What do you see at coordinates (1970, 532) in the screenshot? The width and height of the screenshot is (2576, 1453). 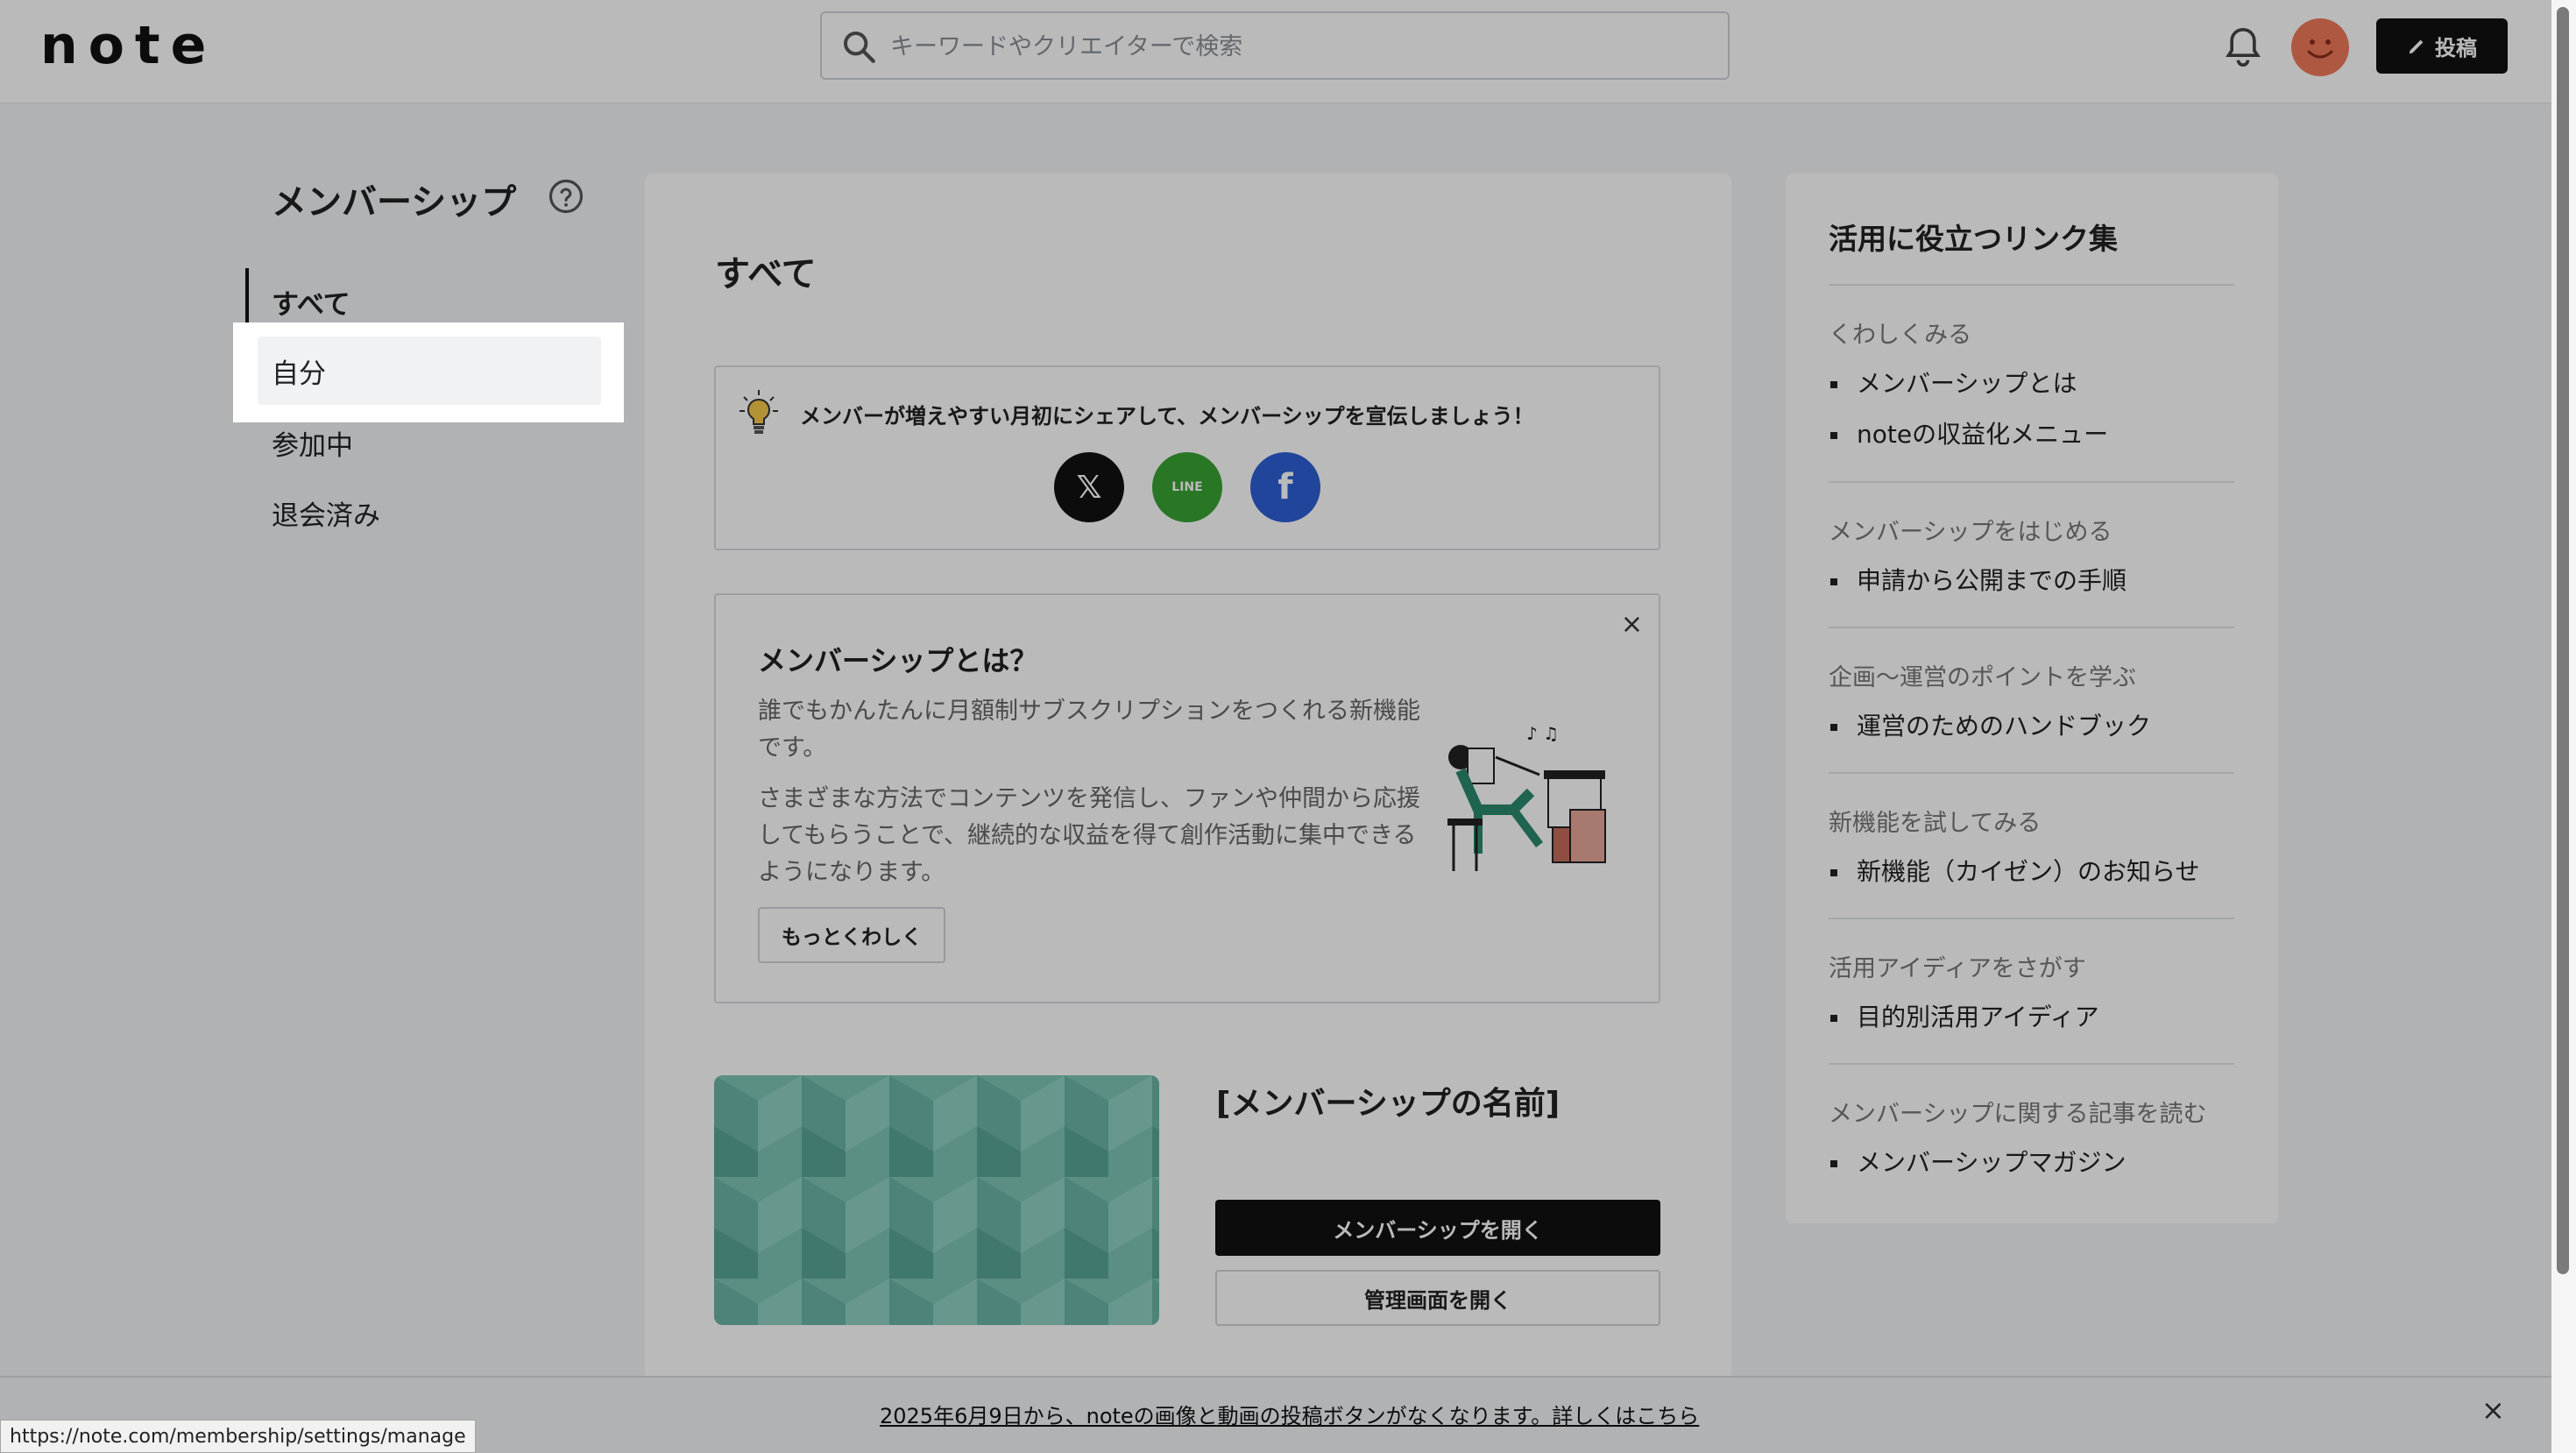 I see `link-category: メンバーシップをはじめる` at bounding box center [1970, 532].